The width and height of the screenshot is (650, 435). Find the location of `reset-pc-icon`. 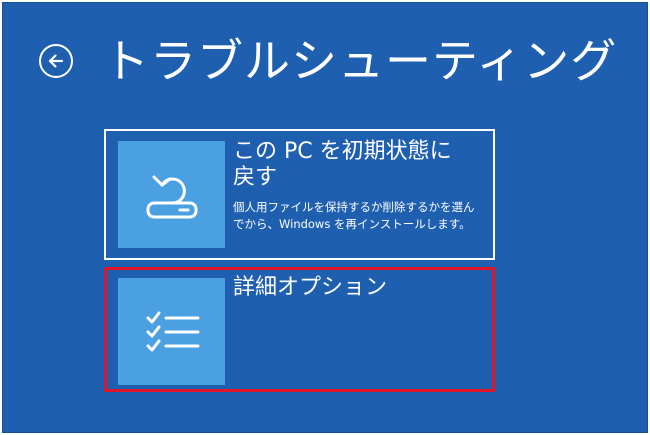

reset-pc-icon is located at coordinates (171, 196).